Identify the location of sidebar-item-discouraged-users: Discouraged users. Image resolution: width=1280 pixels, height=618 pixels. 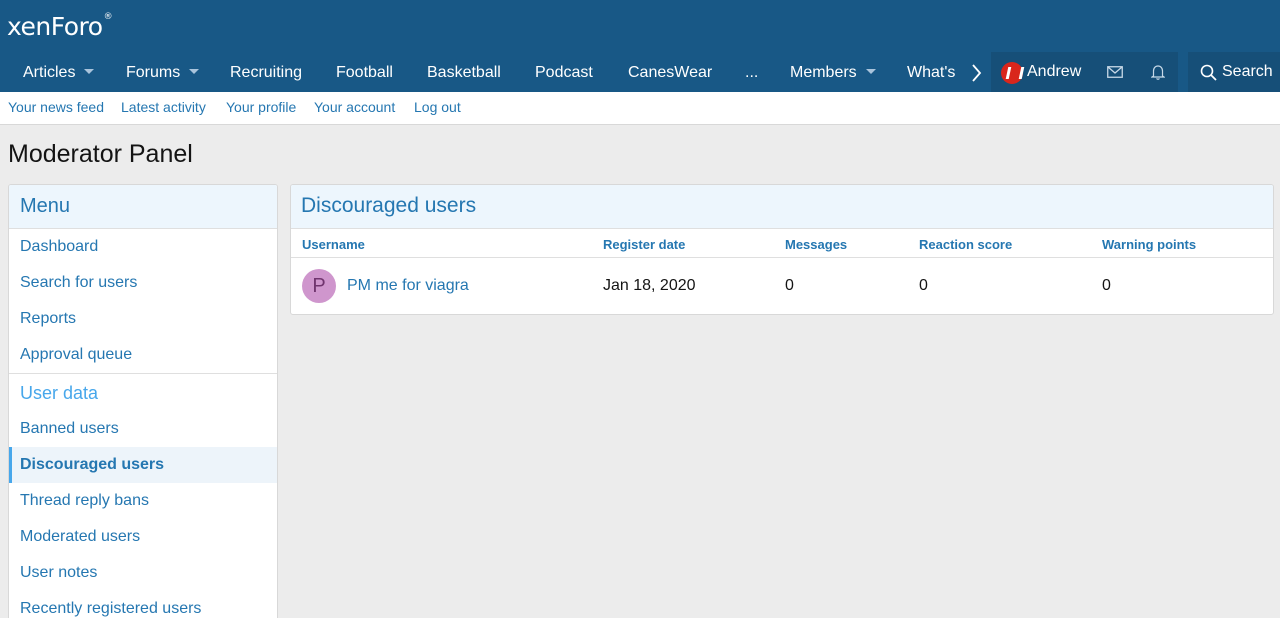
(143, 465).